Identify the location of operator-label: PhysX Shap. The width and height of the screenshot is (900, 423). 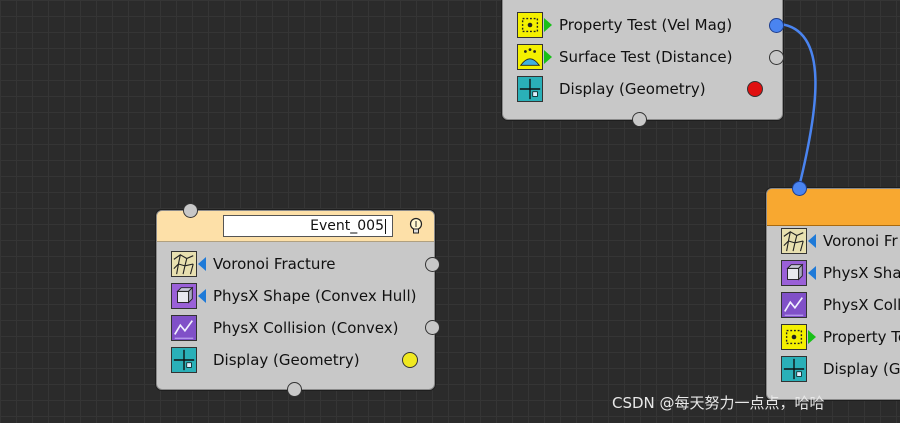
(861, 273).